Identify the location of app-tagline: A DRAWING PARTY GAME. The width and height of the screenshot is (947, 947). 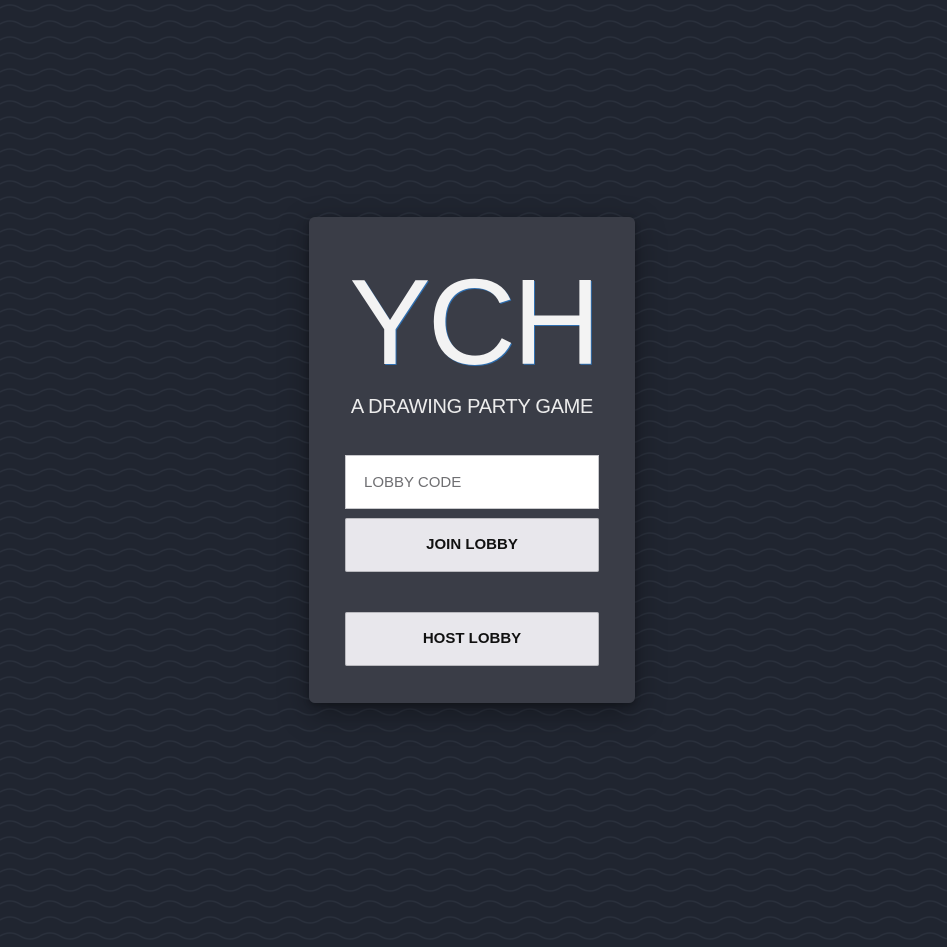
(472, 407).